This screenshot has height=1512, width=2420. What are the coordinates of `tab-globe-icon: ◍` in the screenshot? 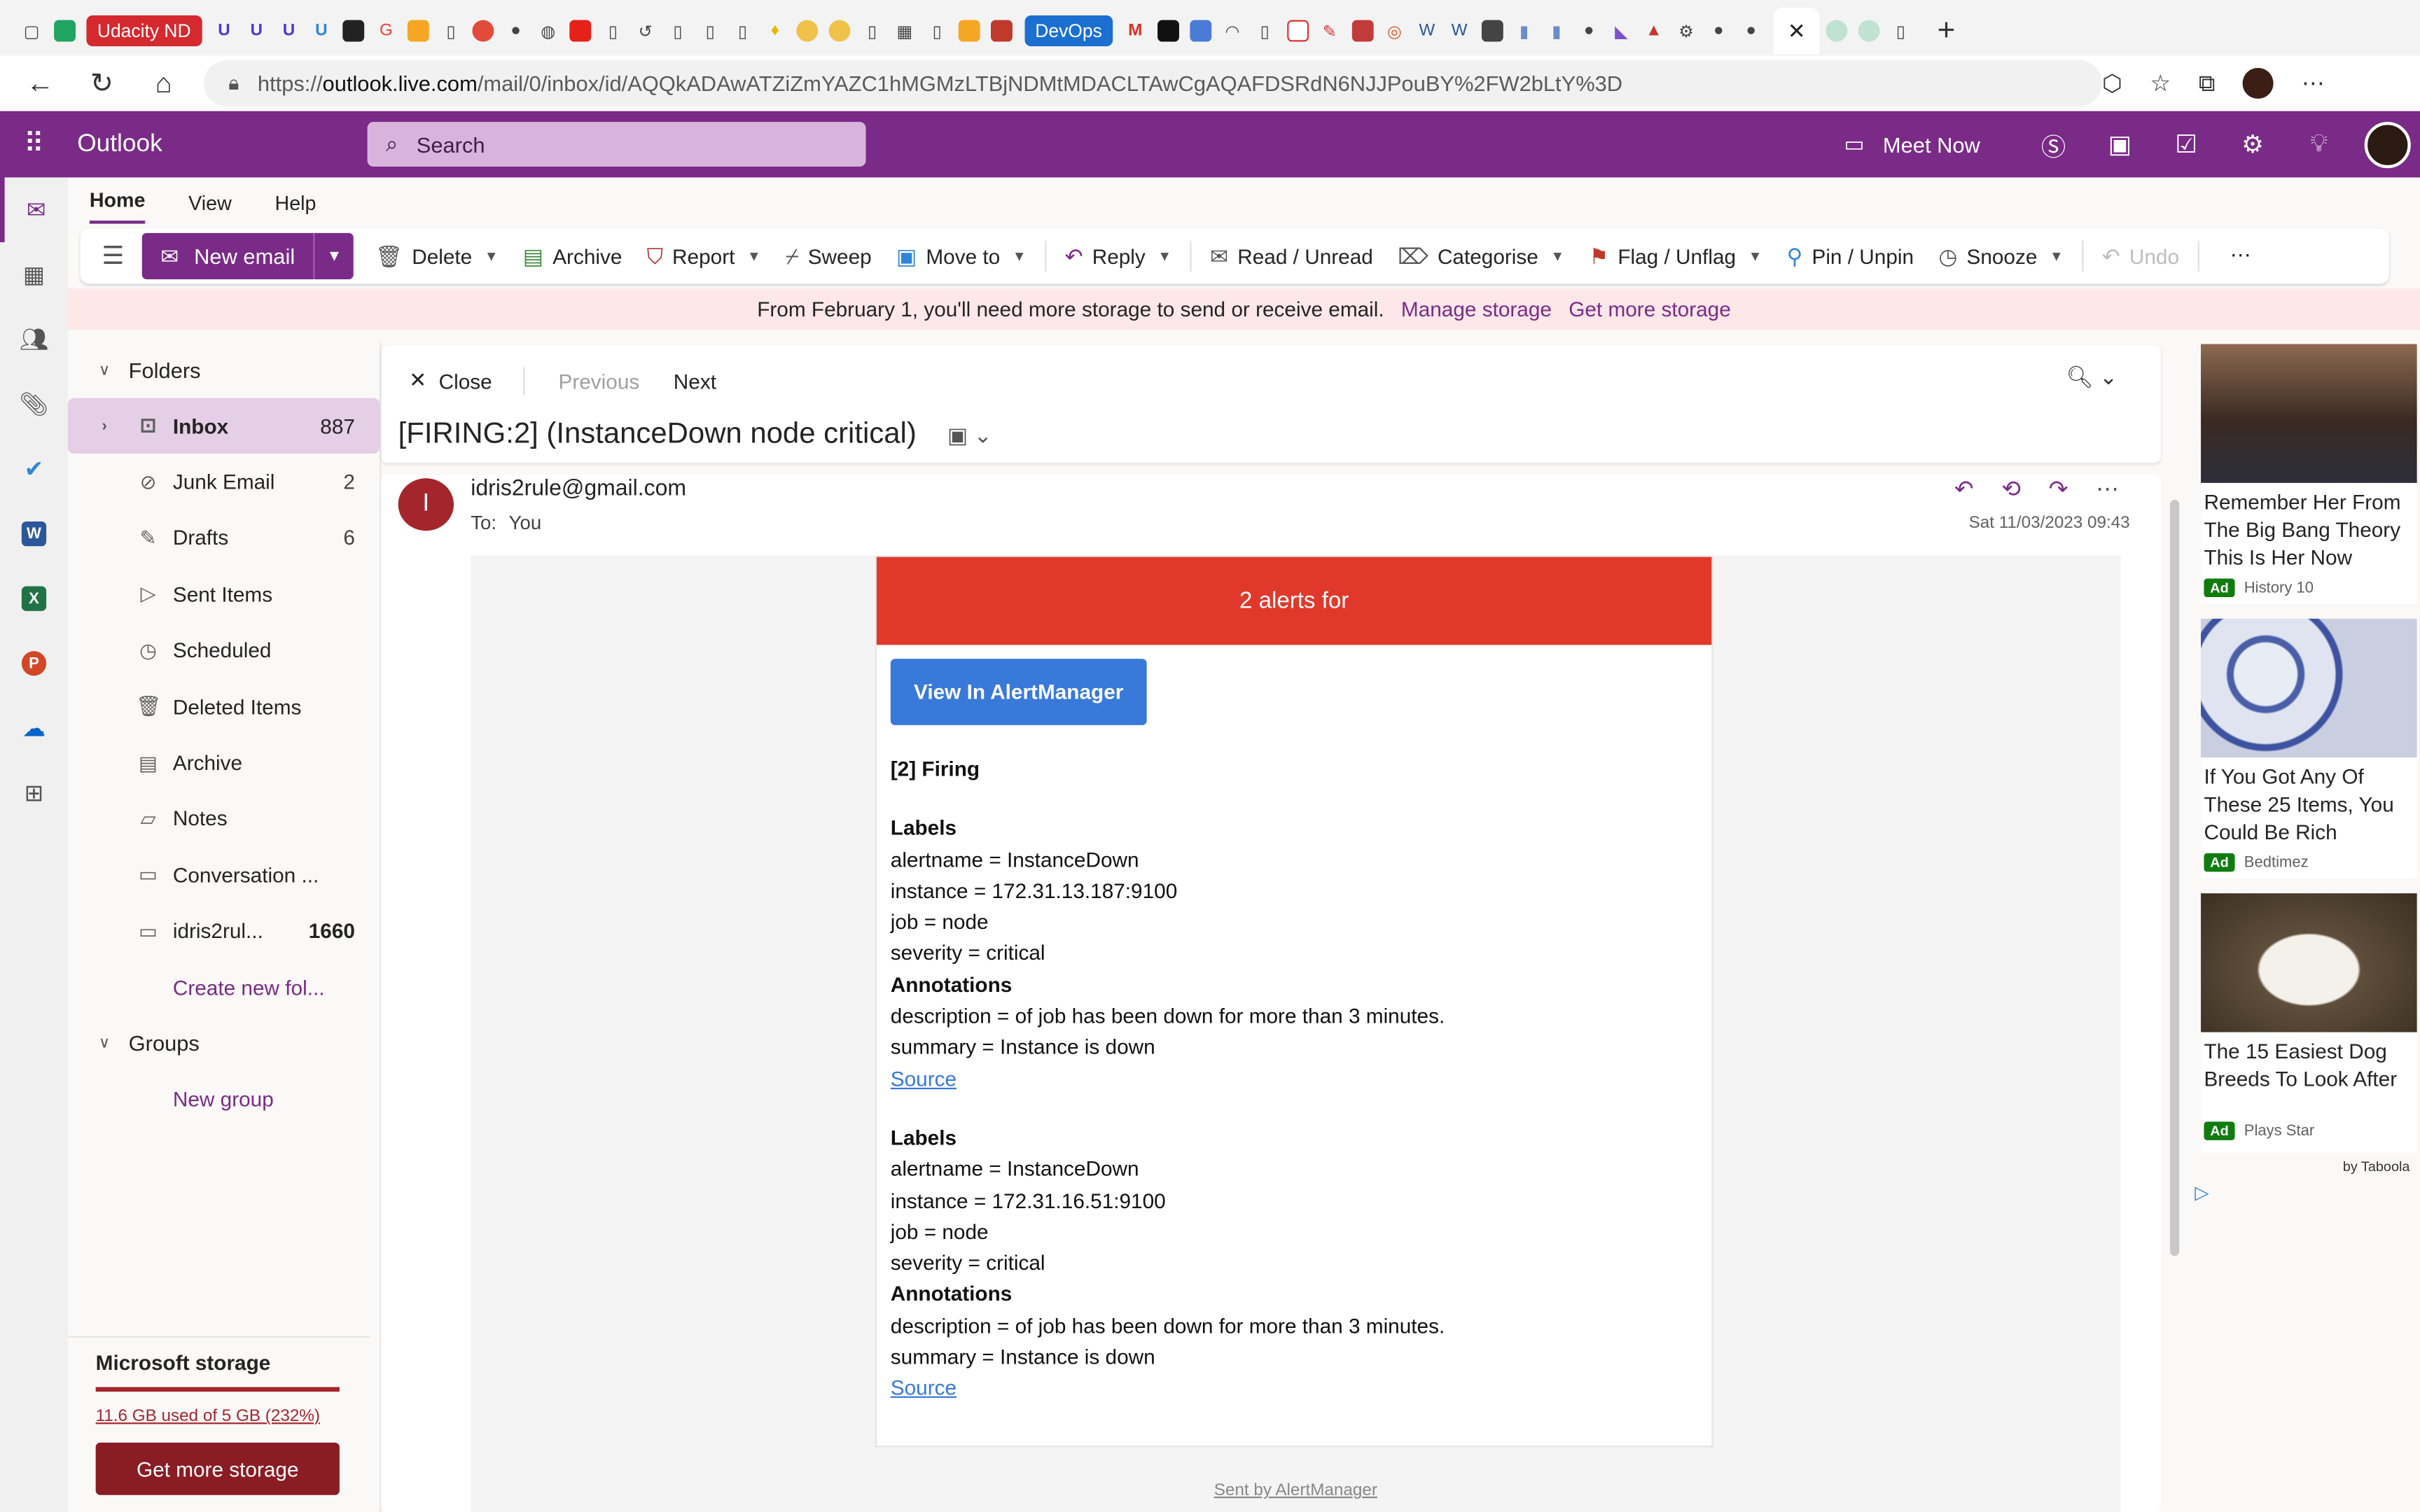 It's located at (548, 31).